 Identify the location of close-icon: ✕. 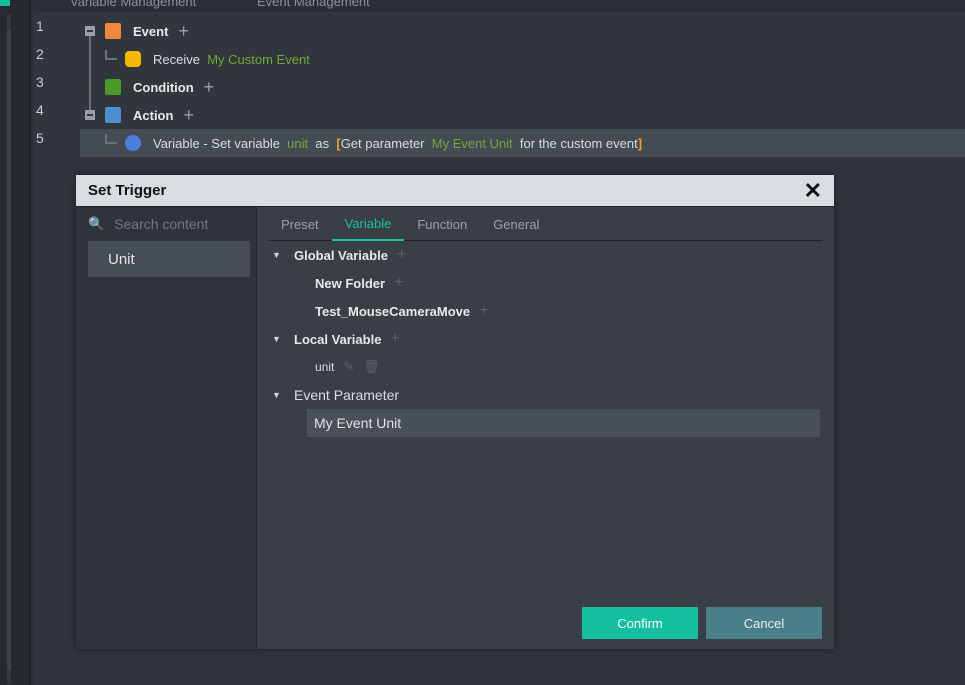
(813, 191).